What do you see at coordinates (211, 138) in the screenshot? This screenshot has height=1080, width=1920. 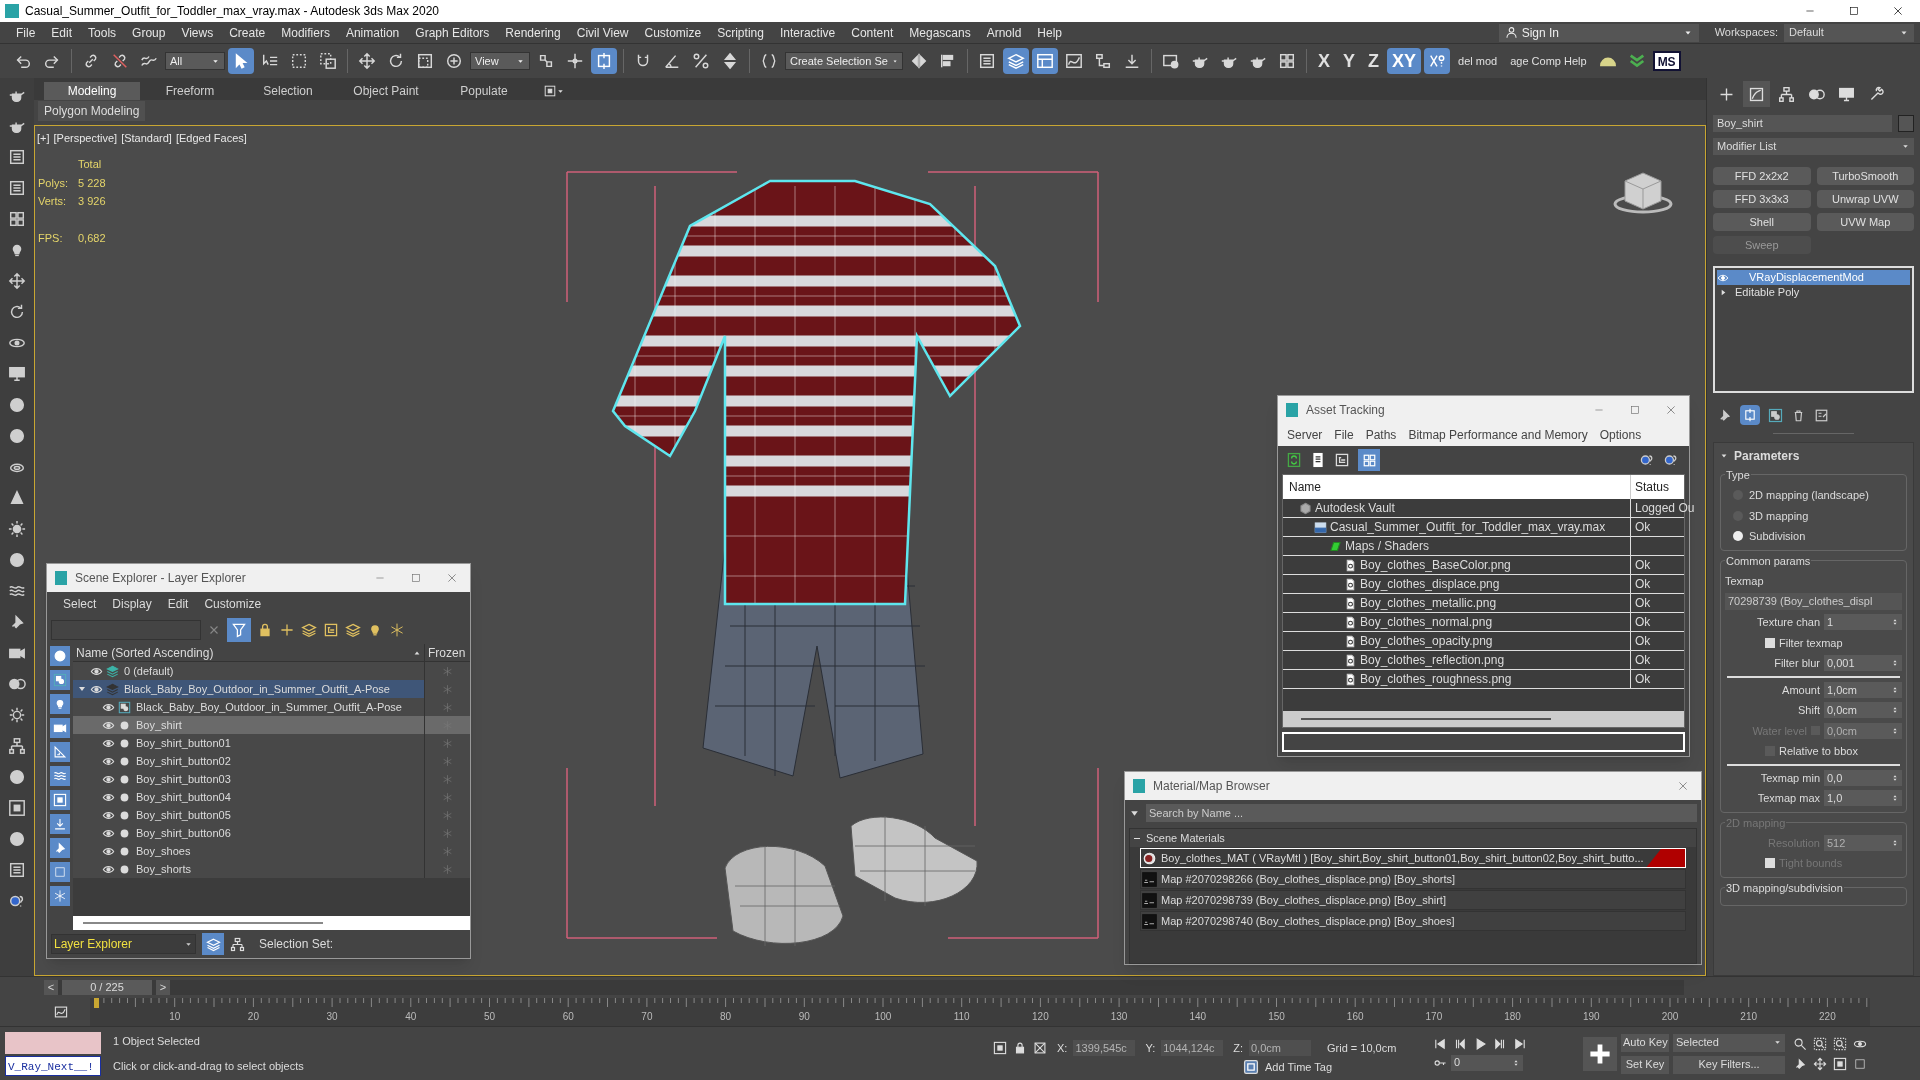 I see `viewport-label: [Edged Faces]` at bounding box center [211, 138].